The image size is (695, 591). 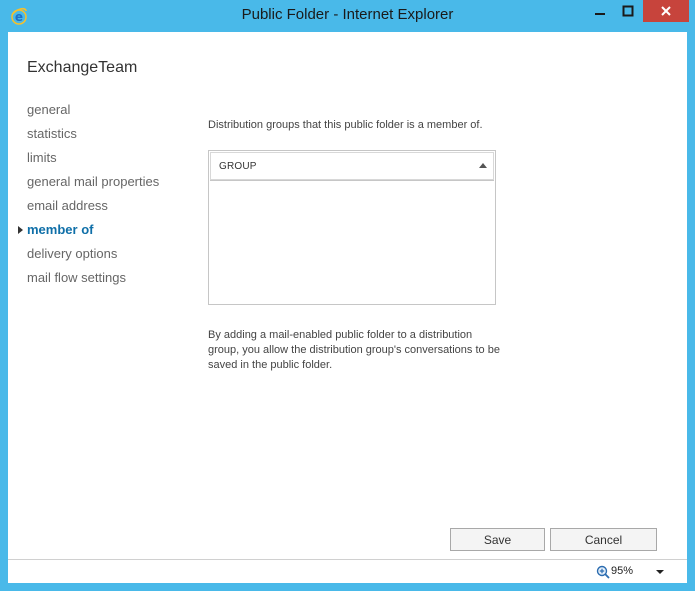 What do you see at coordinates (599, 11) in the screenshot?
I see `minimize-button` at bounding box center [599, 11].